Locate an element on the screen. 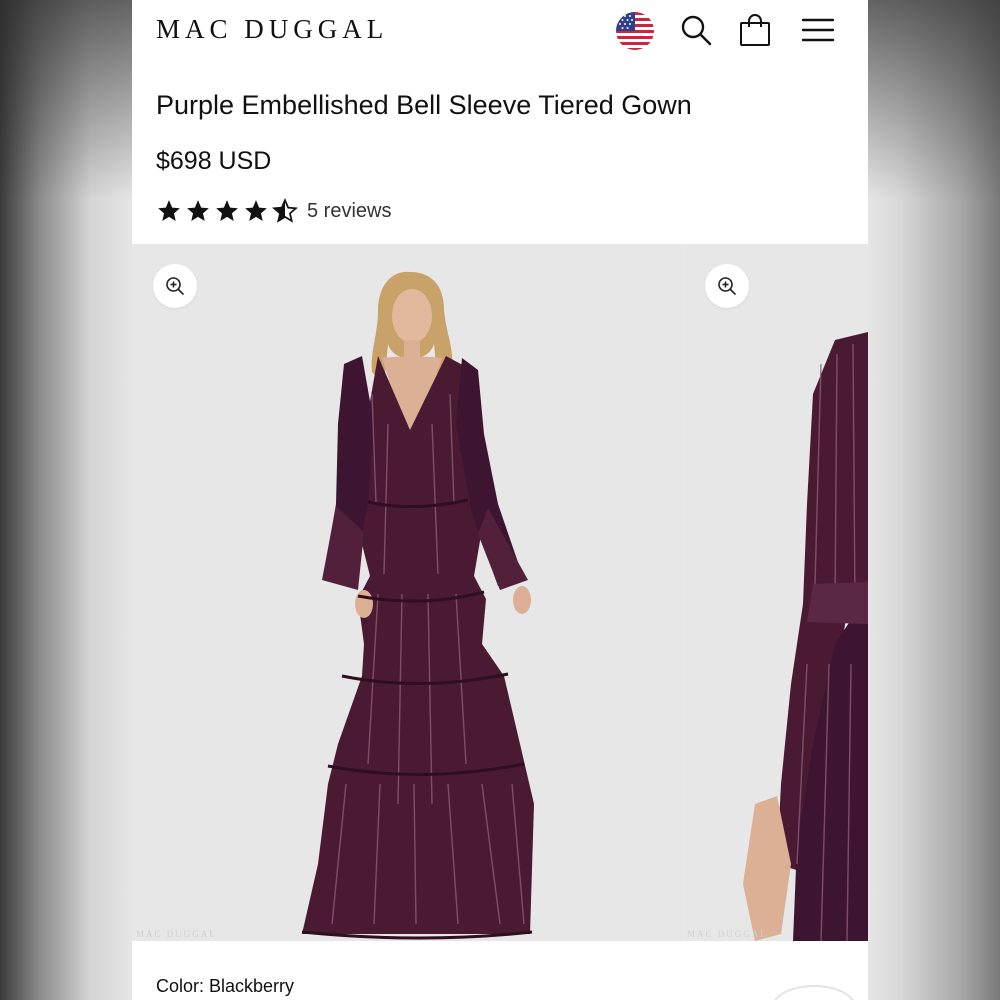 The width and height of the screenshot is (1000, 1000). shopping-bag-icon is located at coordinates (755, 30).